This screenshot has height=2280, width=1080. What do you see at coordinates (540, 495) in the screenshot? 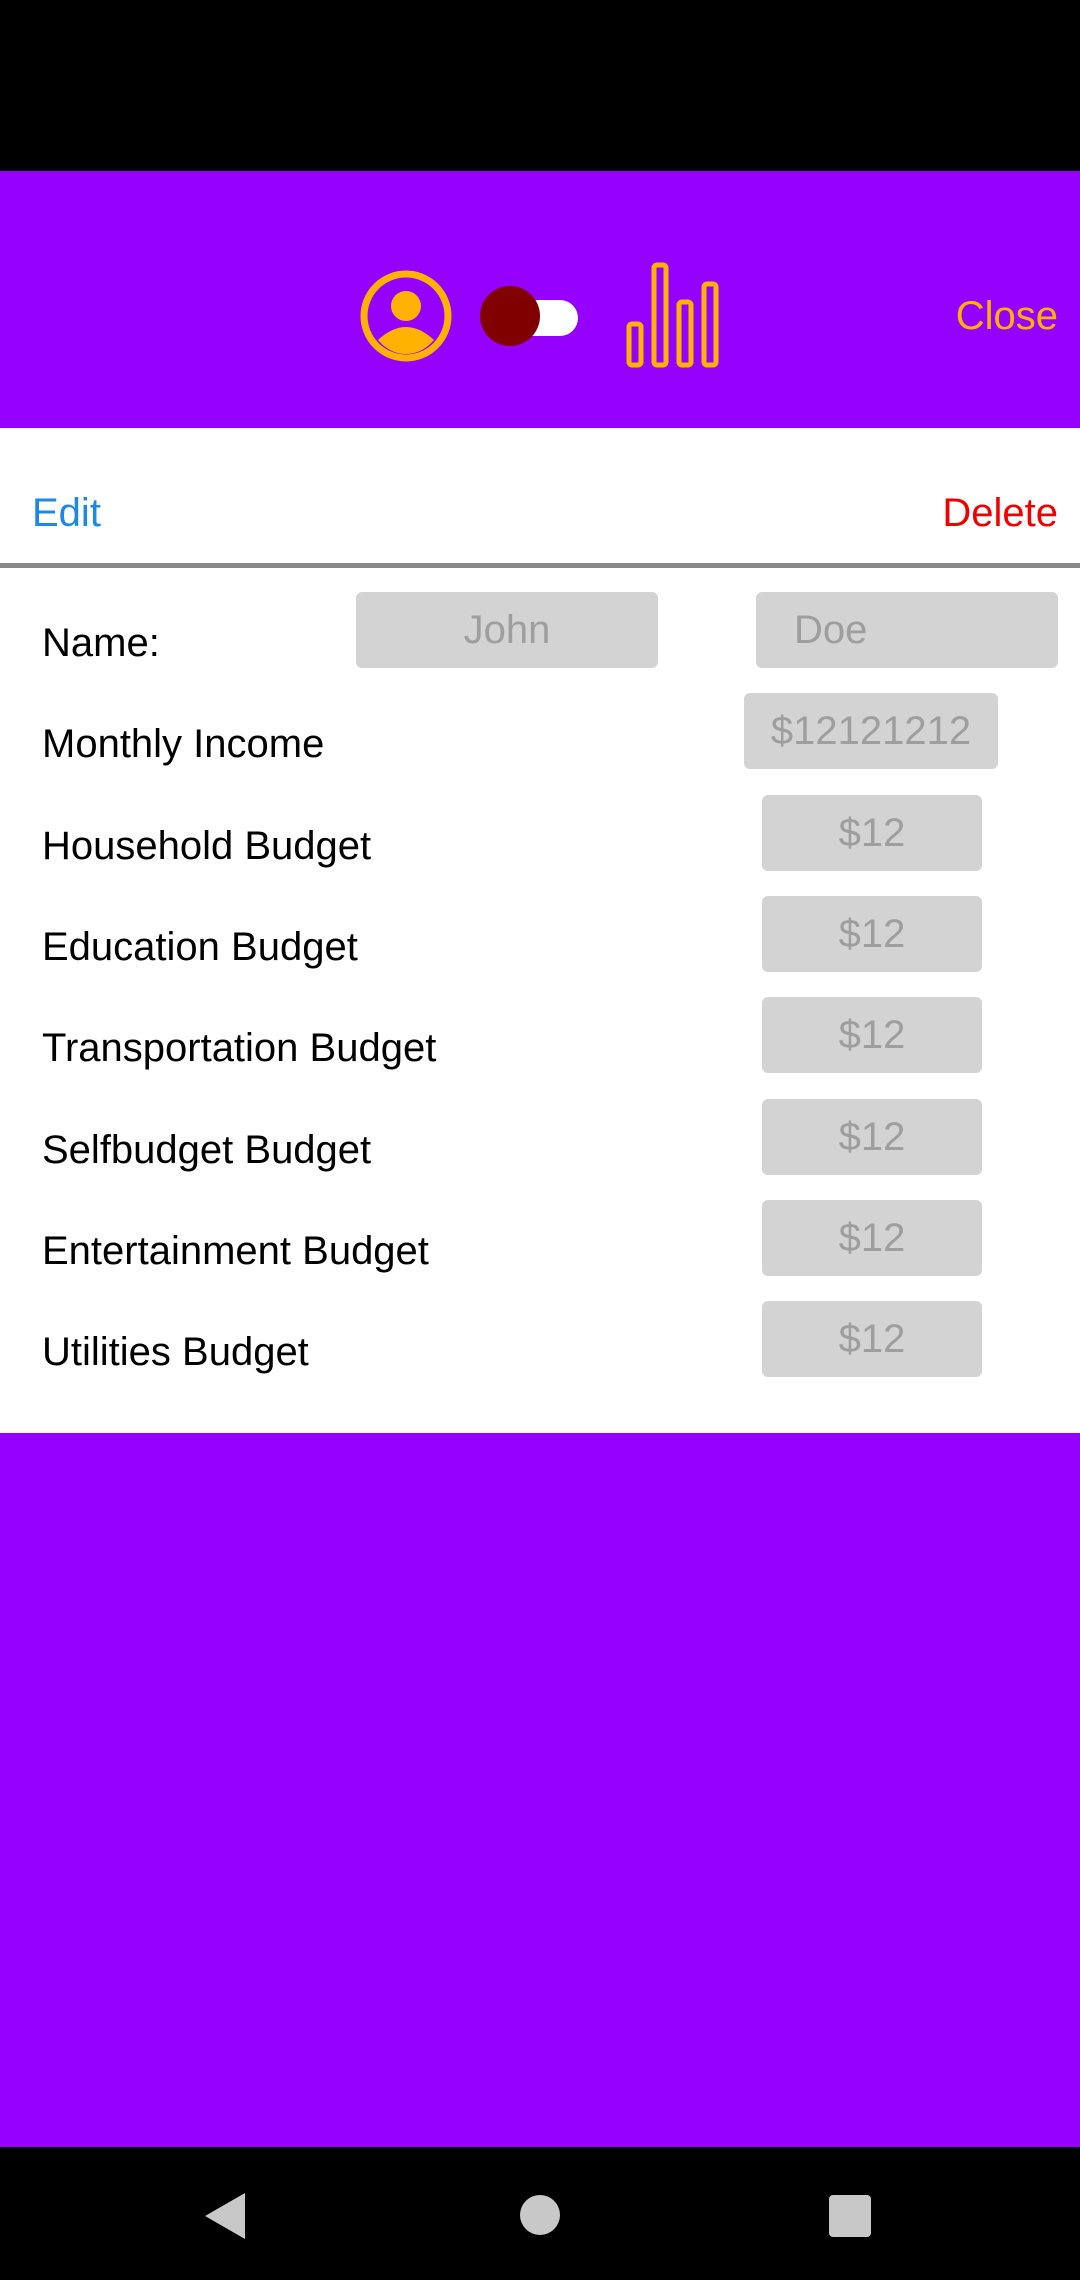
I see `action-row: Edit Delete` at bounding box center [540, 495].